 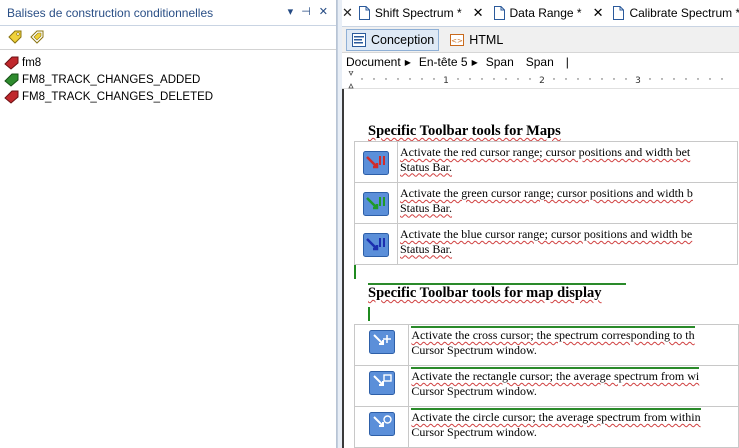 I want to click on ruler-scale: 1 2 3, so click(x=540, y=79).